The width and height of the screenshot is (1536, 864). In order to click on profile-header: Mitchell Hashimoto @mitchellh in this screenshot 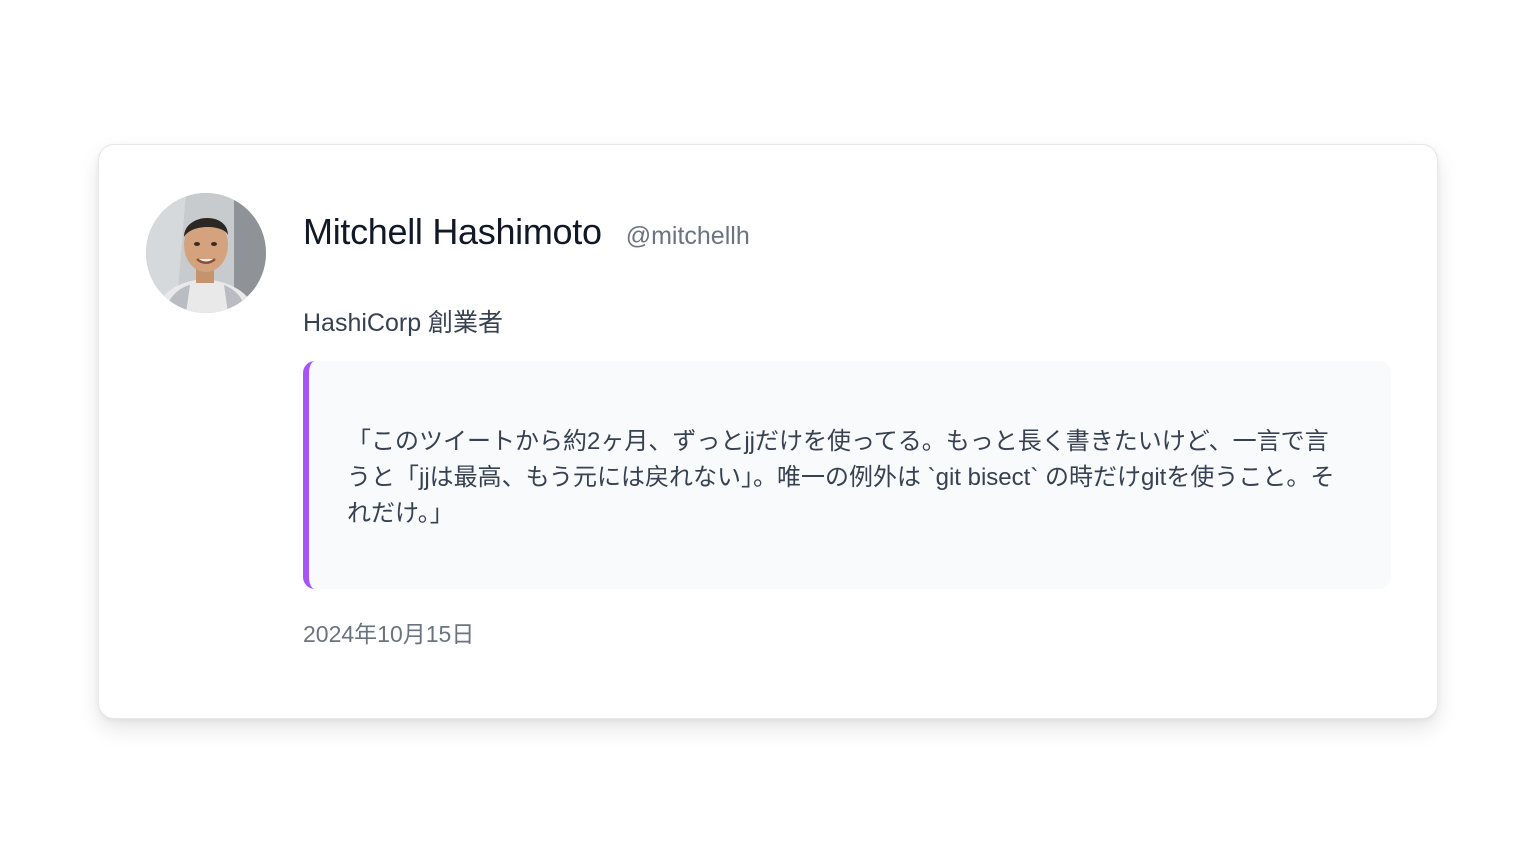, I will do `click(526, 232)`.